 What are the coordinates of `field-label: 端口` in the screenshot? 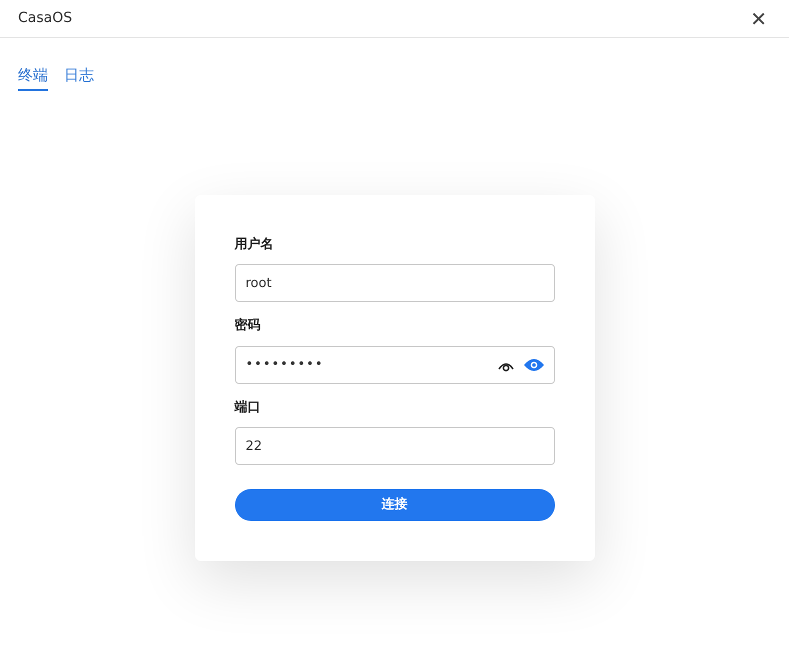 It's located at (248, 407).